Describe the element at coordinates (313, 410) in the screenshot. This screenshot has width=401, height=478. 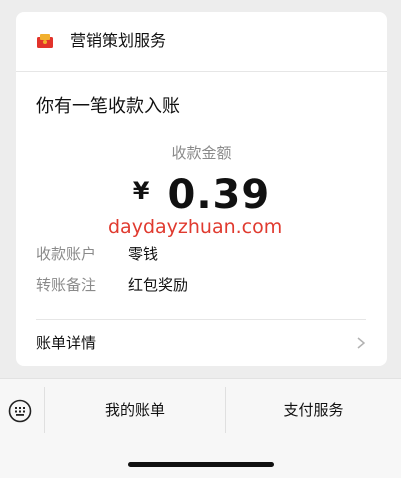
I see `menu-item-payment-services: 支付服务` at that location.